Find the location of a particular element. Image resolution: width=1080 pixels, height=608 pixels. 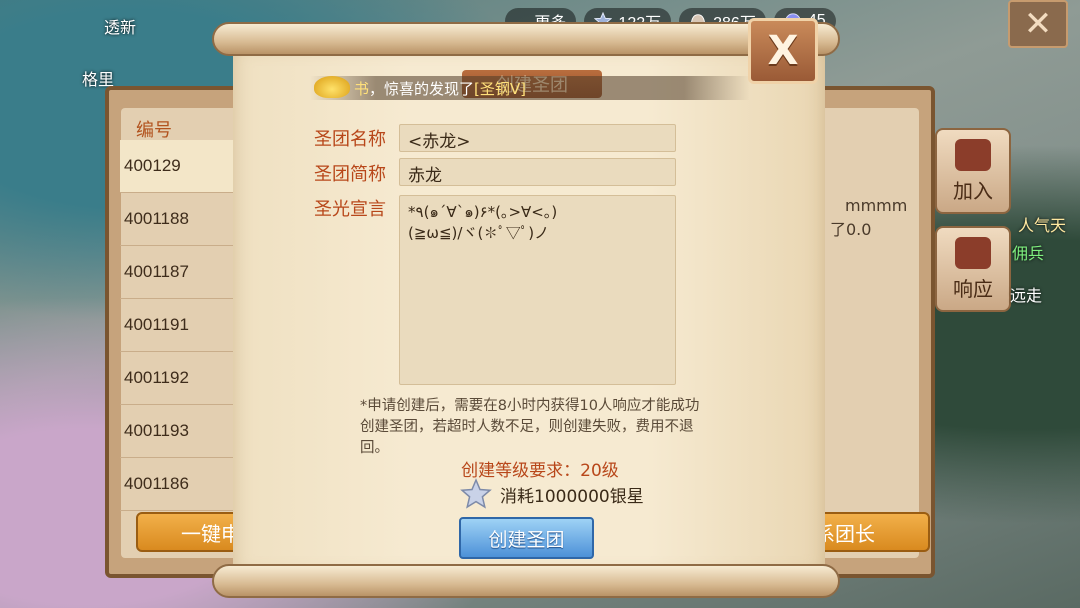

announcement-ticker: 书 ，惊喜的发现了 [圣钢V] is located at coordinates (530, 88).